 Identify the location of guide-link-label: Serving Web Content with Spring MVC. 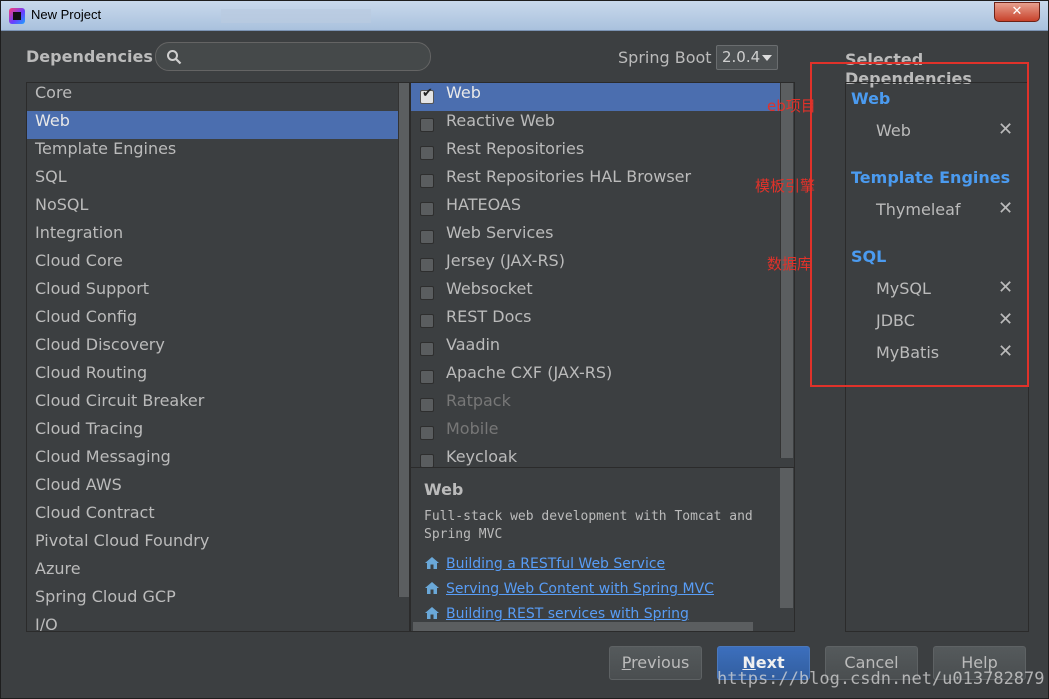
(580, 589).